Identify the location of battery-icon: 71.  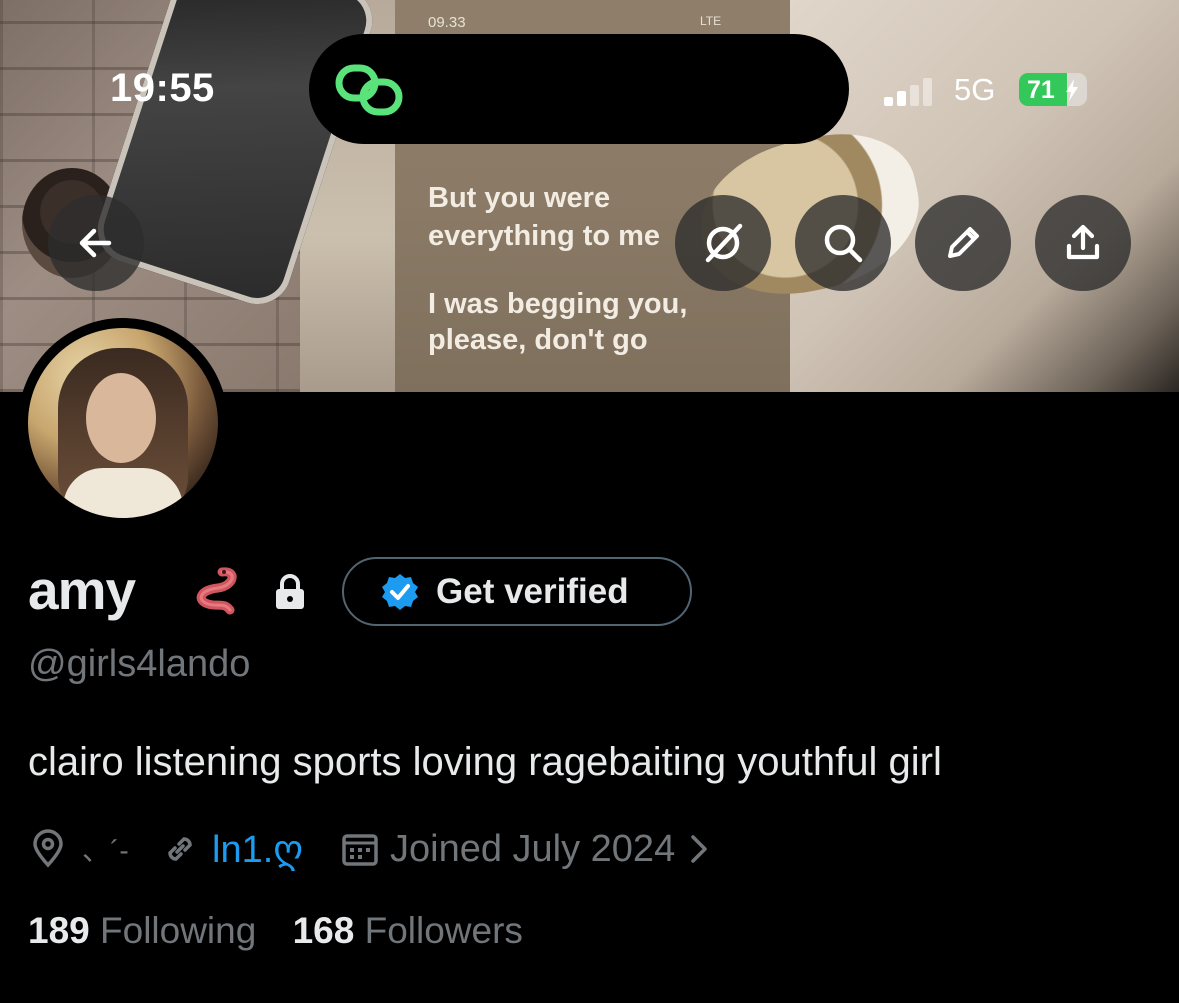
(1053, 89).